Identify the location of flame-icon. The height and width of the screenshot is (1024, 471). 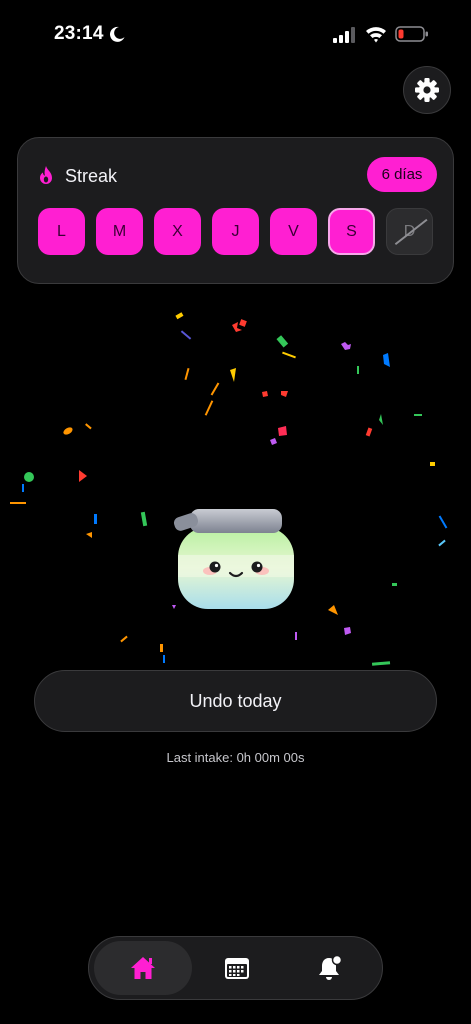
(46, 175).